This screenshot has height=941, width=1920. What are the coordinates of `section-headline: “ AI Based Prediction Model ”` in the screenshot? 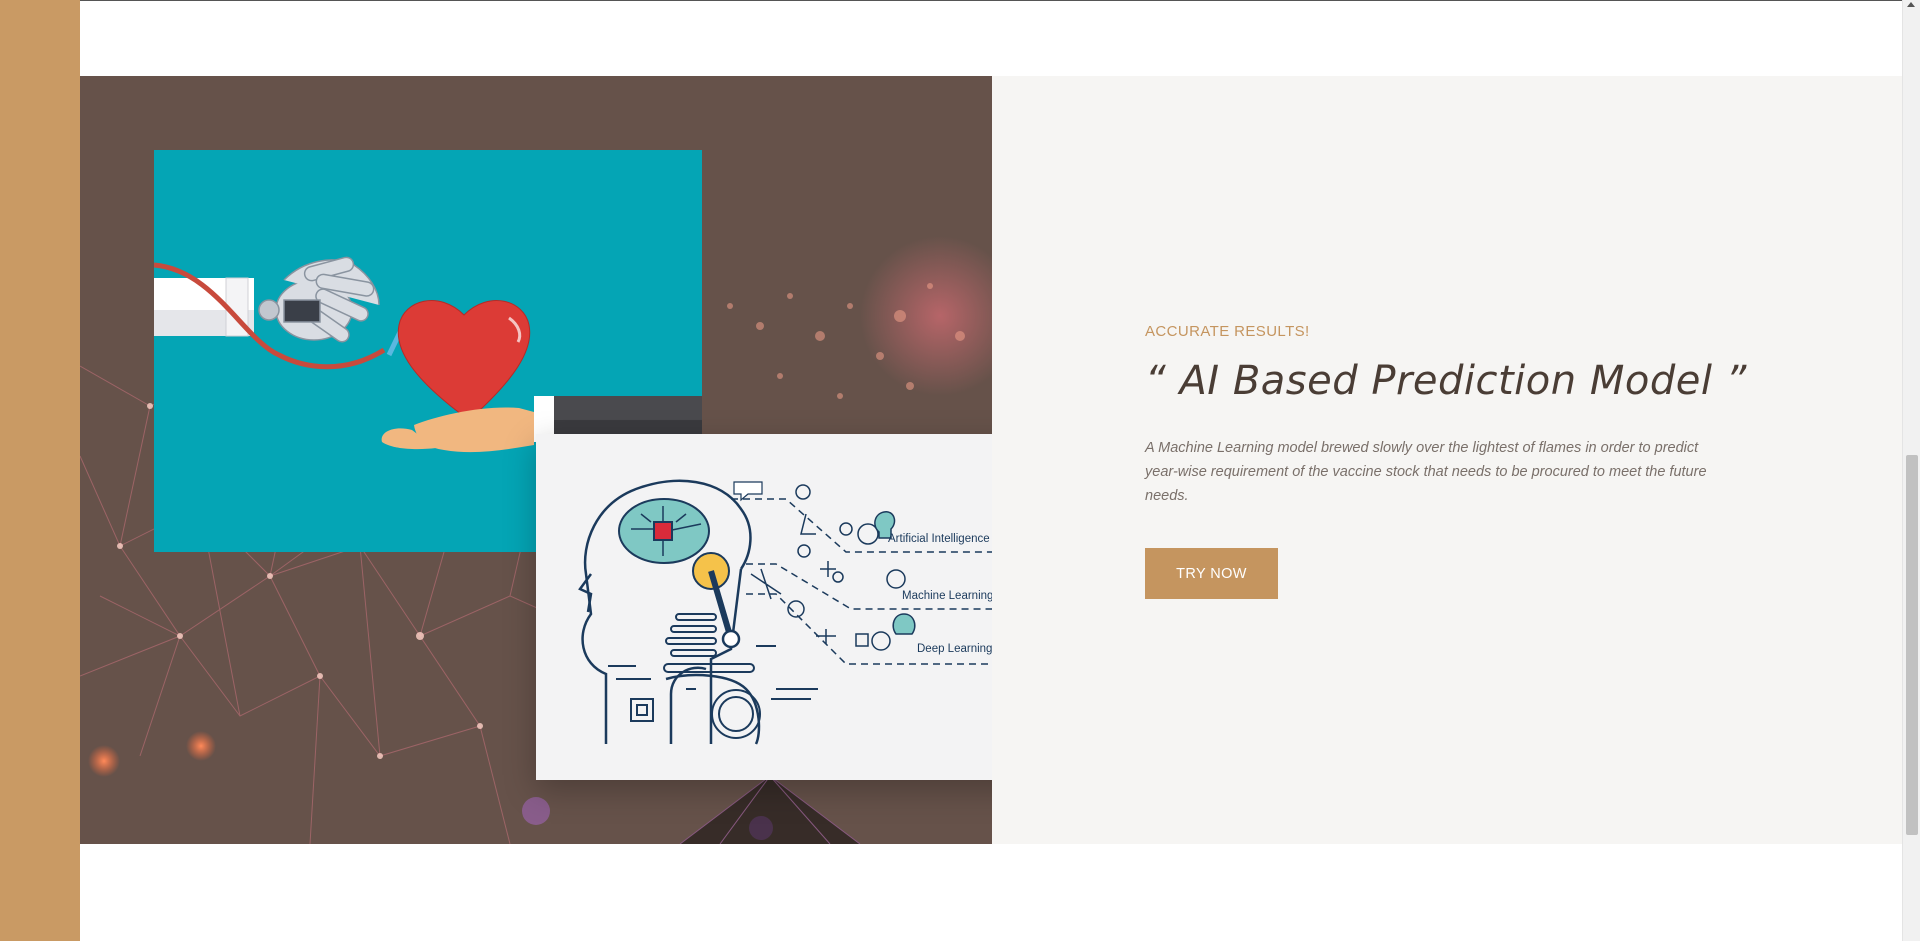 It's located at (1446, 381).